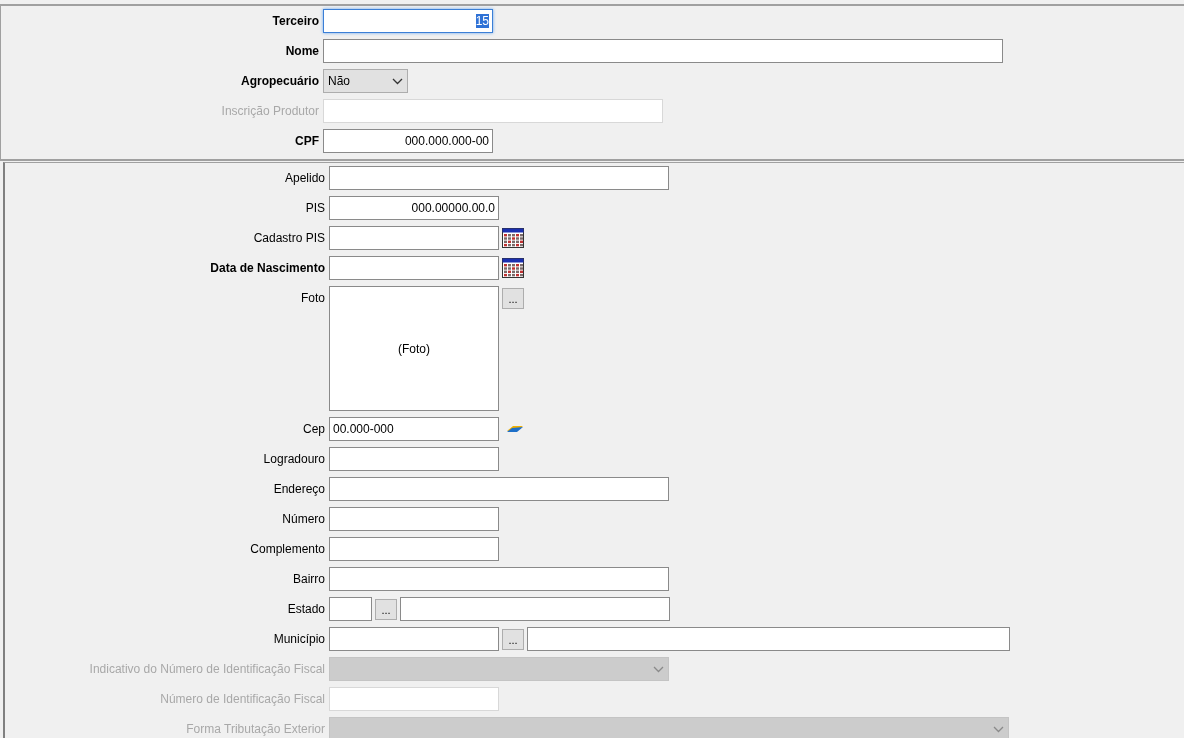  What do you see at coordinates (299, 639) in the screenshot?
I see `field-label: Município` at bounding box center [299, 639].